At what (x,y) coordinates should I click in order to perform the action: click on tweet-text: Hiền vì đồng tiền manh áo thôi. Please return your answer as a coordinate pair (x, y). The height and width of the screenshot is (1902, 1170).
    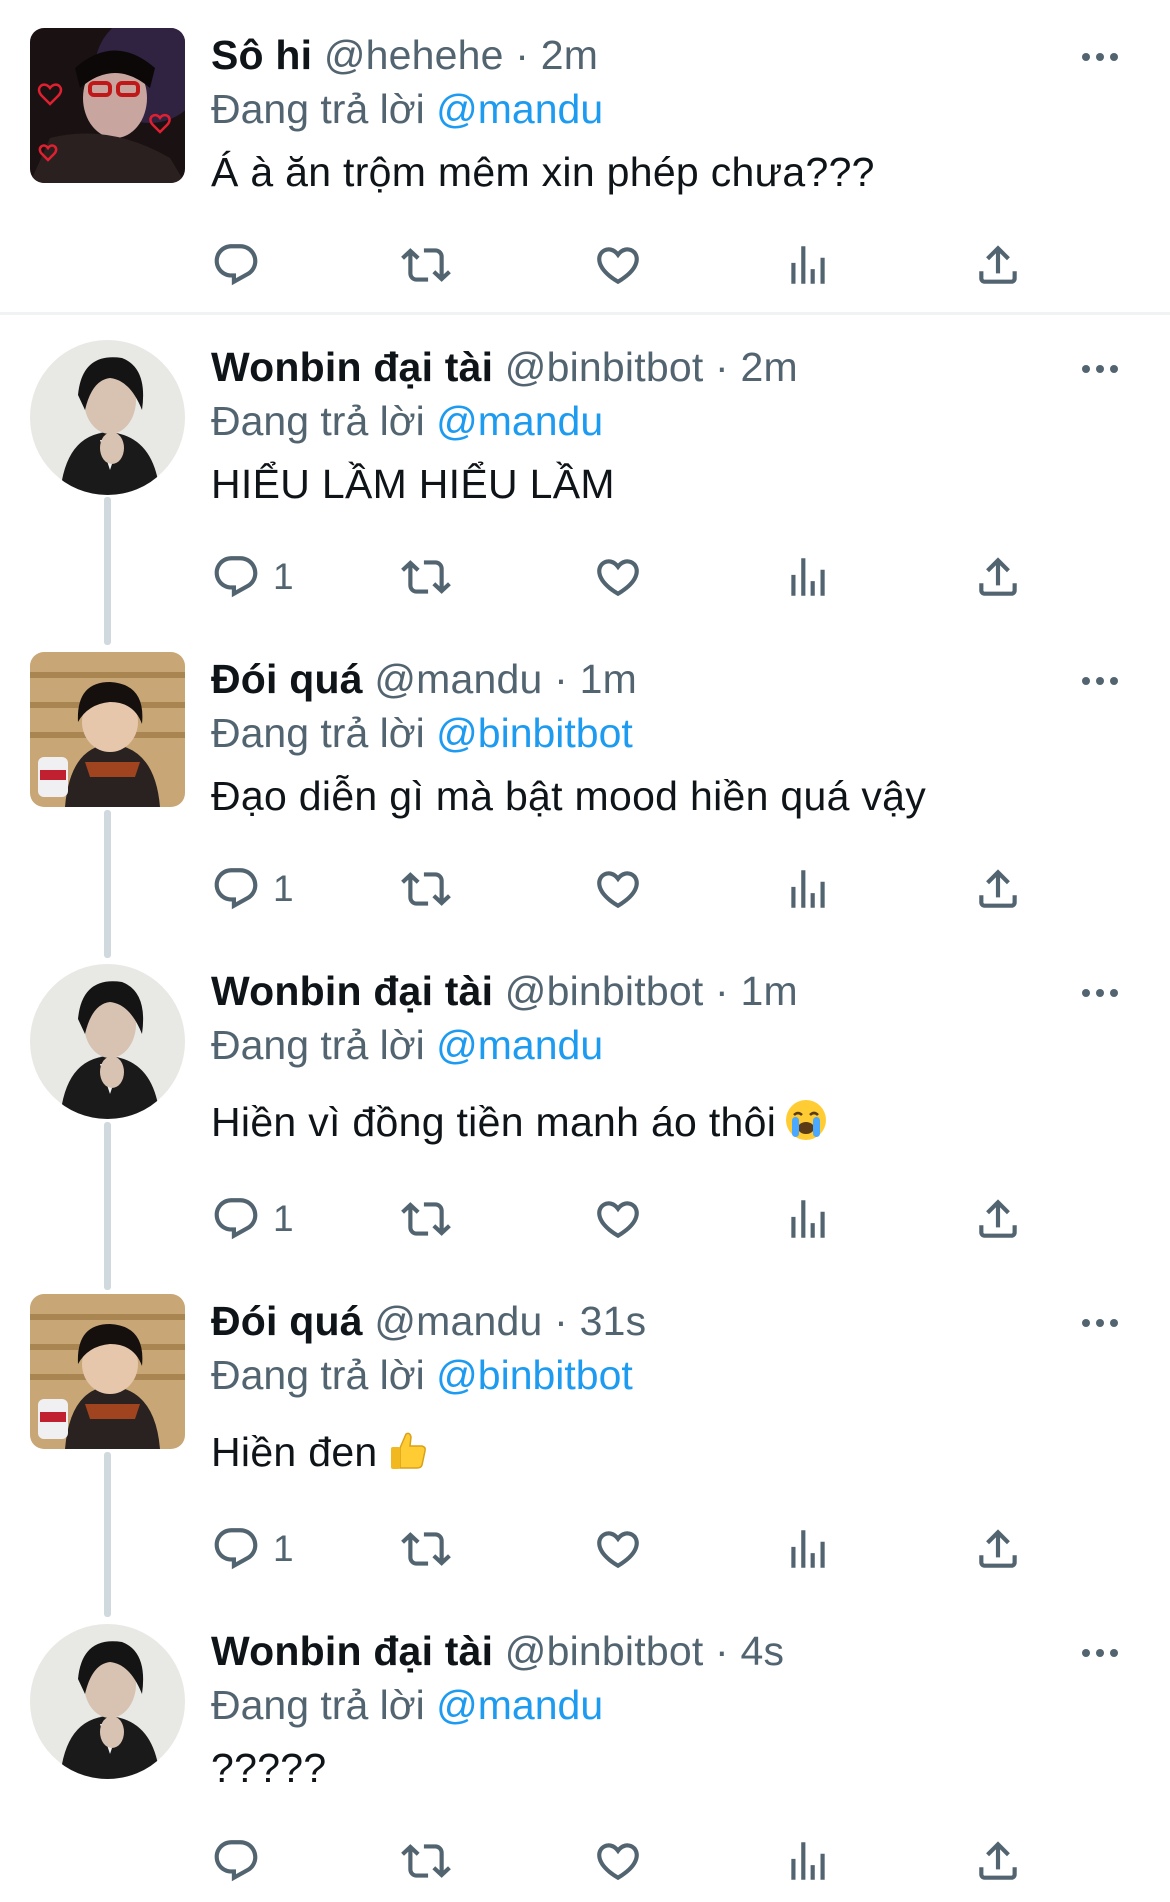
    Looking at the image, I should click on (670, 1122).